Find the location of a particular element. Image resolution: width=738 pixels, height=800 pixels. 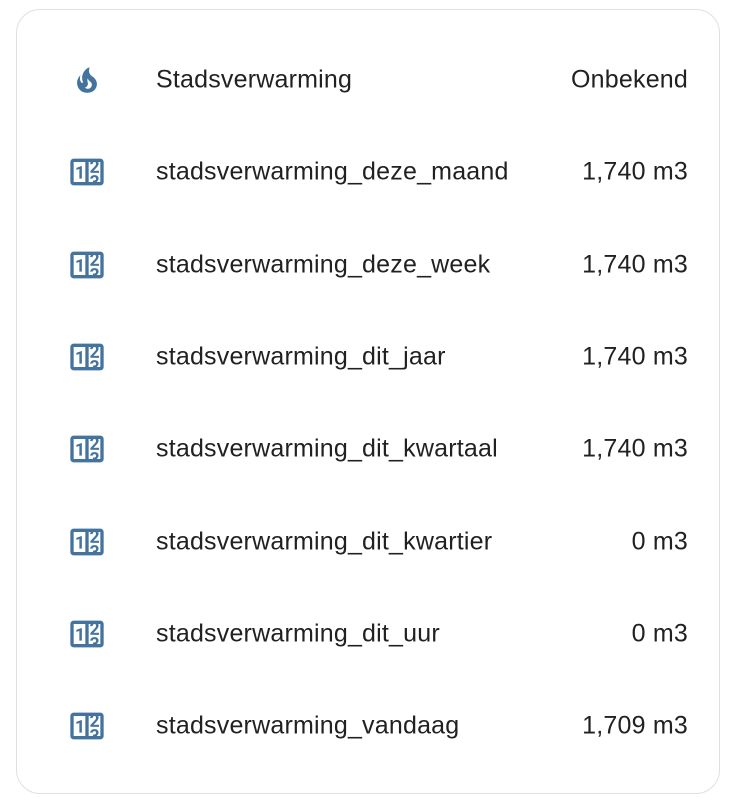

entity-state: Onbekend is located at coordinates (629, 79).